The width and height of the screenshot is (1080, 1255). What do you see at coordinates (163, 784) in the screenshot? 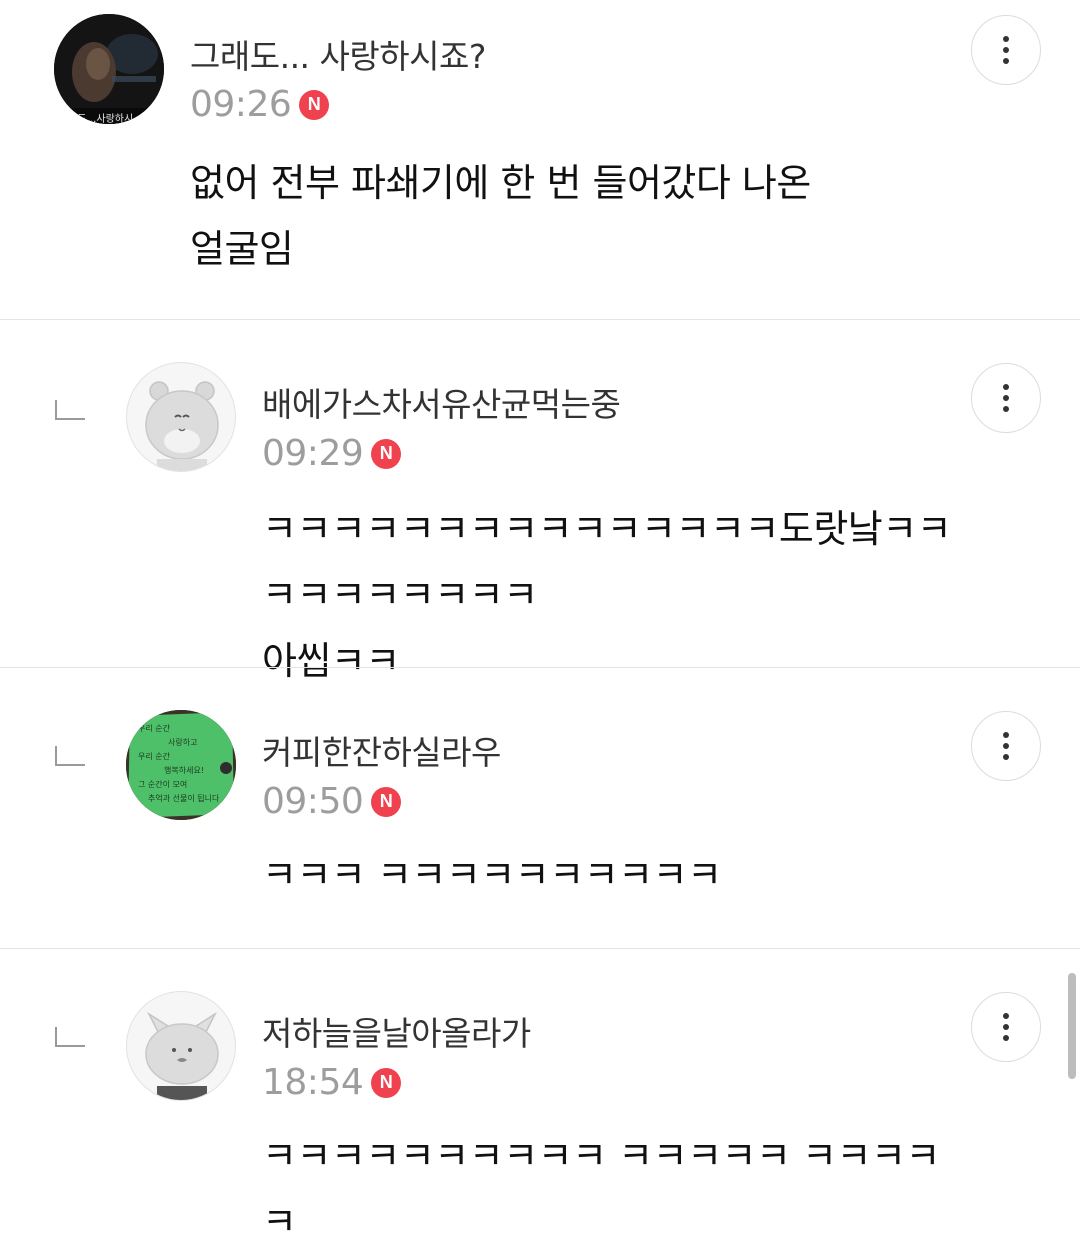
I see `avatar-note-line: 그 순간이 모여` at bounding box center [163, 784].